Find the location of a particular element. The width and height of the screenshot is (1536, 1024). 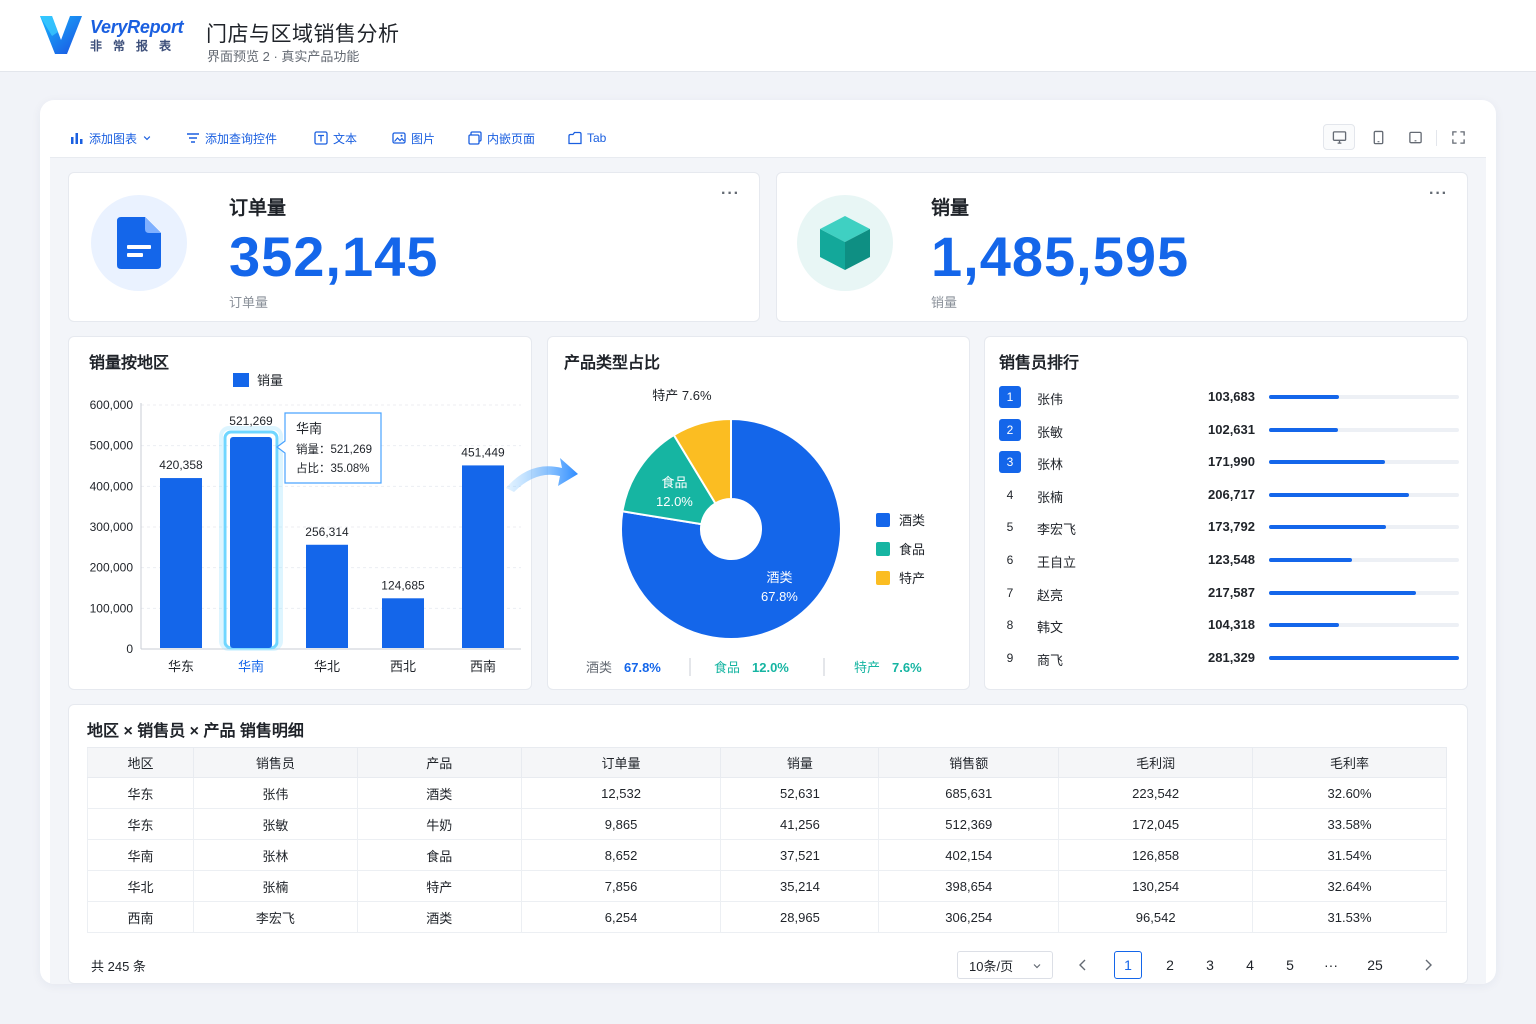

image-icon is located at coordinates (399, 138).